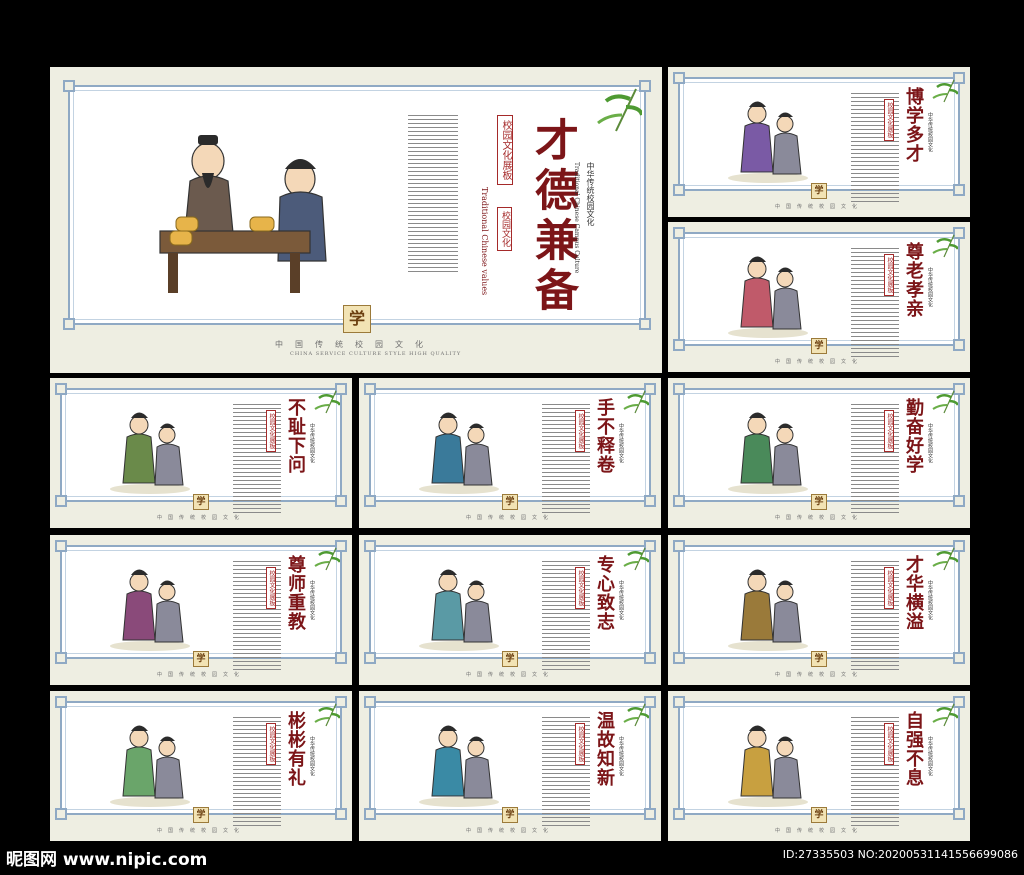 The image size is (1024, 875). I want to click on panel-board: 校园文化展板 博学多才 中华传统校园文化 学 中国传统校园文化, so click(819, 142).